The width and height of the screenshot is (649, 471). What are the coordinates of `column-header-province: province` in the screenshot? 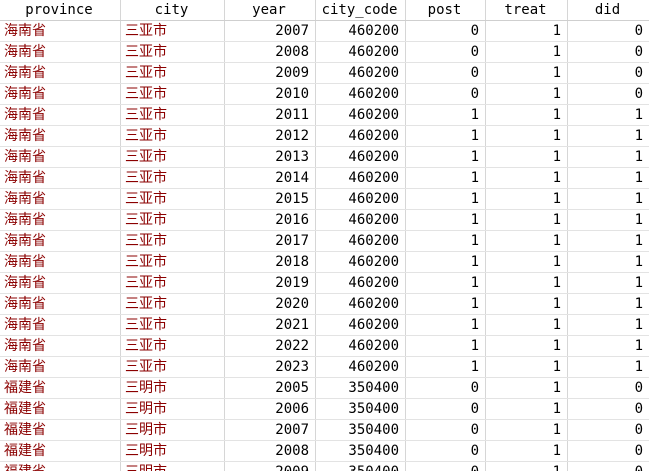 It's located at (60, 10).